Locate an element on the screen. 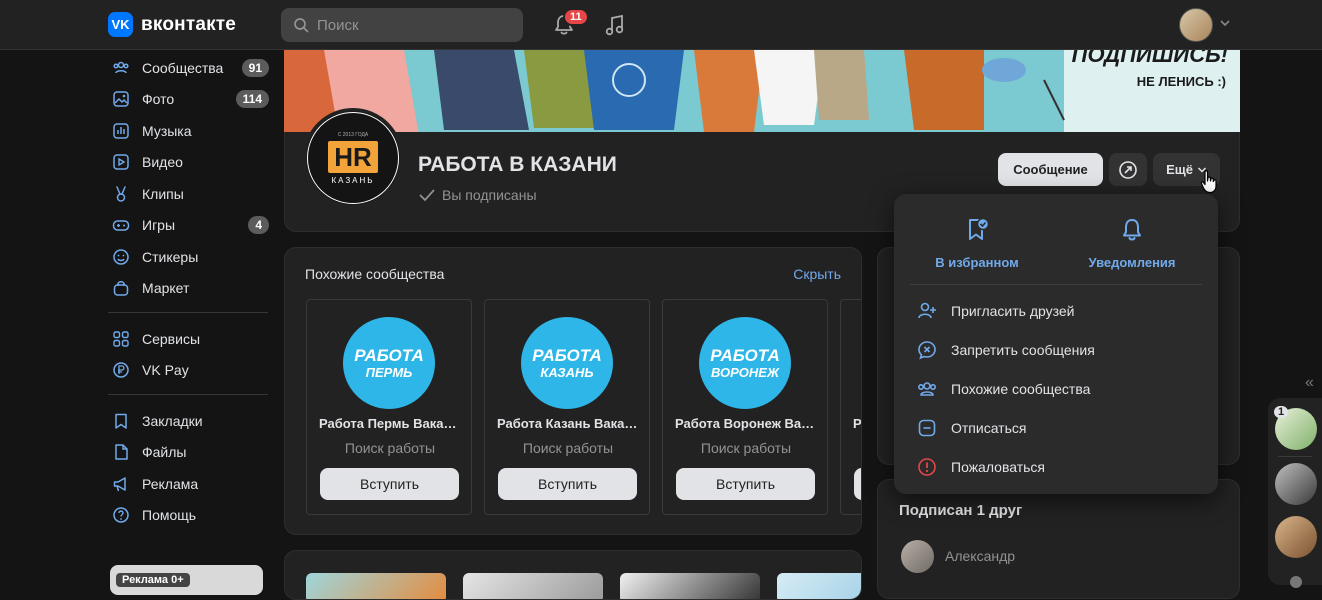  group-avatar: С 2013 ГОДА HR КАЗАНЬ is located at coordinates (353, 158).